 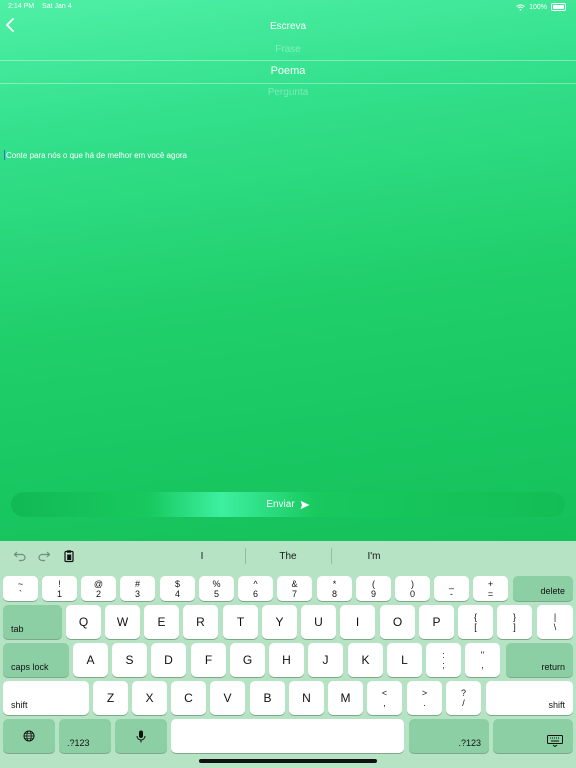 I want to click on key-less-than: <,, so click(x=384, y=698).